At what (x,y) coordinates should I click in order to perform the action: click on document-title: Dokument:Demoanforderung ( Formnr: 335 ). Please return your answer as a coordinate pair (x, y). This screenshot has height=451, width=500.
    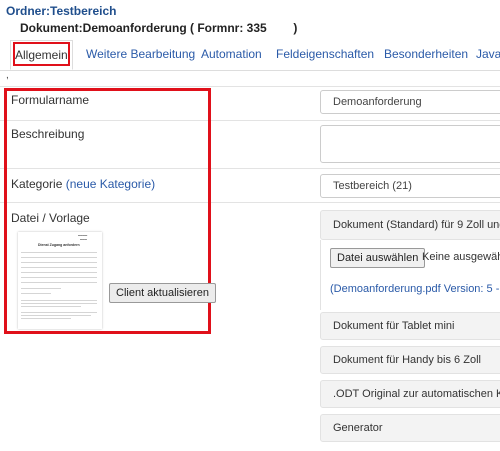
    Looking at the image, I should click on (159, 28).